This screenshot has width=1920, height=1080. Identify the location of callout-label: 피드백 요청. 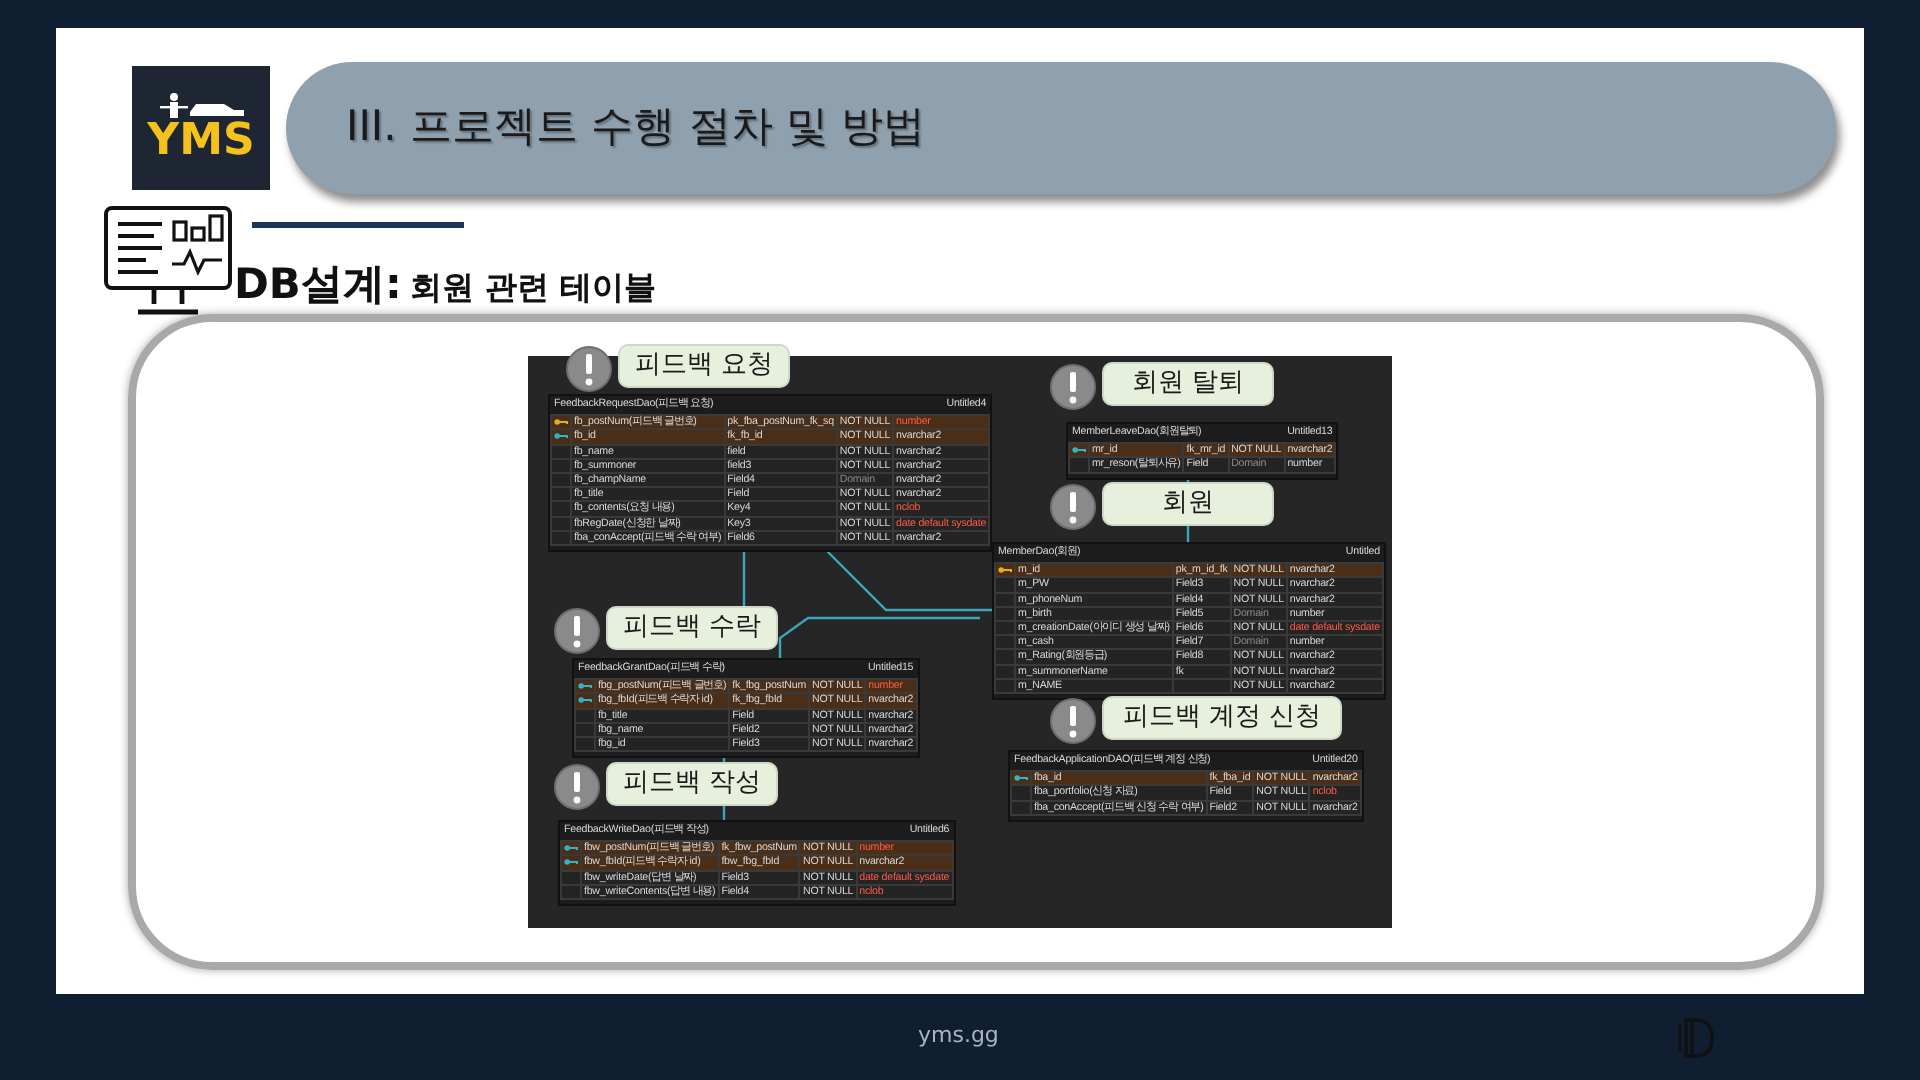
(704, 366).